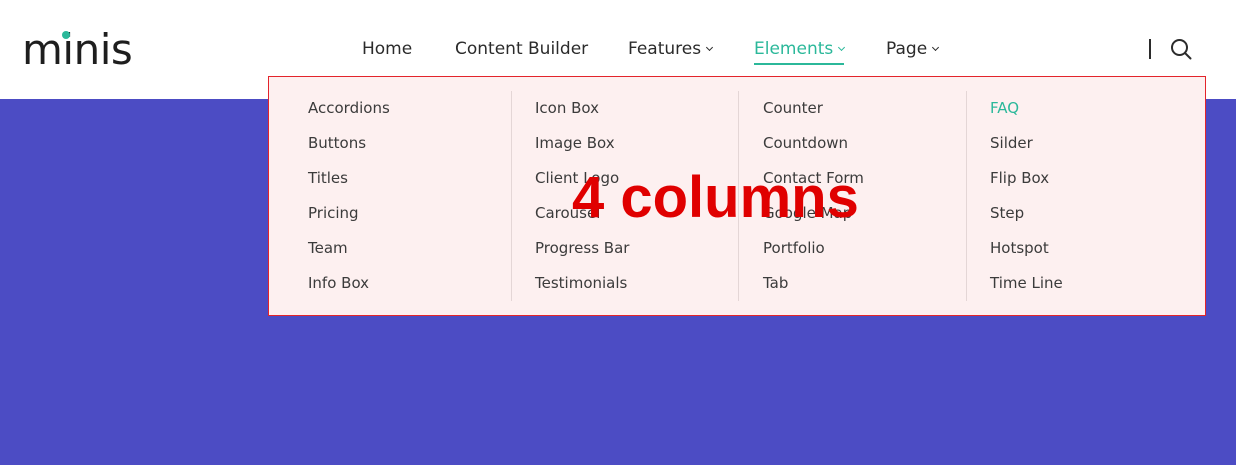  I want to click on menu-item: Silder, so click(1011, 143).